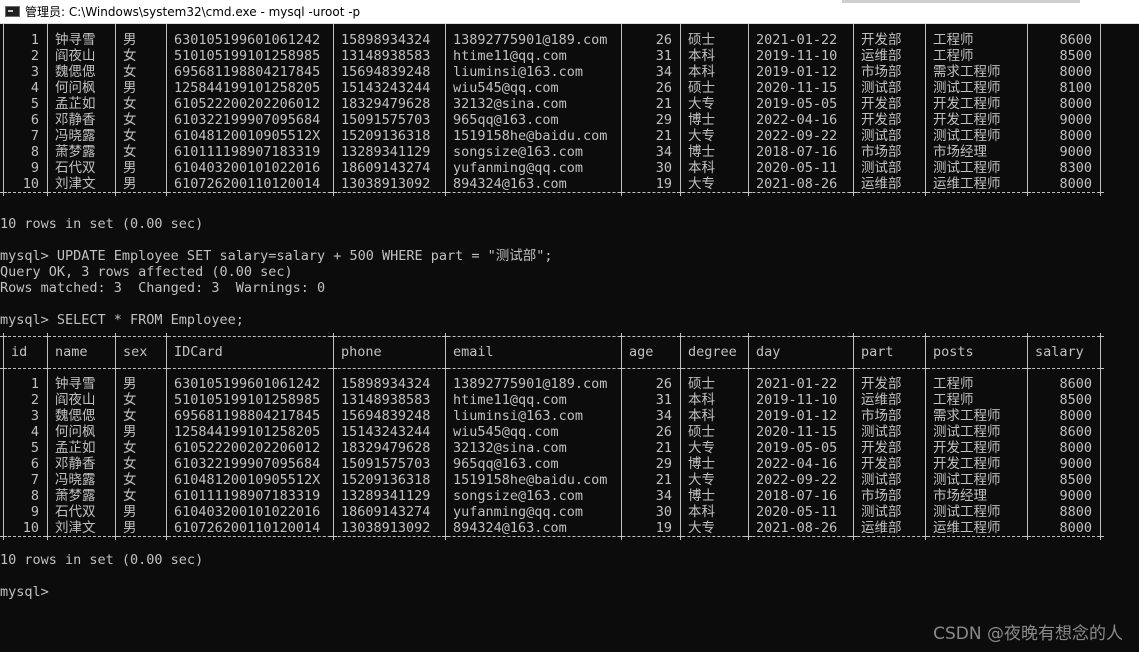 The height and width of the screenshot is (652, 1139). What do you see at coordinates (386, 168) in the screenshot?
I see `cell-phone: 18609143274` at bounding box center [386, 168].